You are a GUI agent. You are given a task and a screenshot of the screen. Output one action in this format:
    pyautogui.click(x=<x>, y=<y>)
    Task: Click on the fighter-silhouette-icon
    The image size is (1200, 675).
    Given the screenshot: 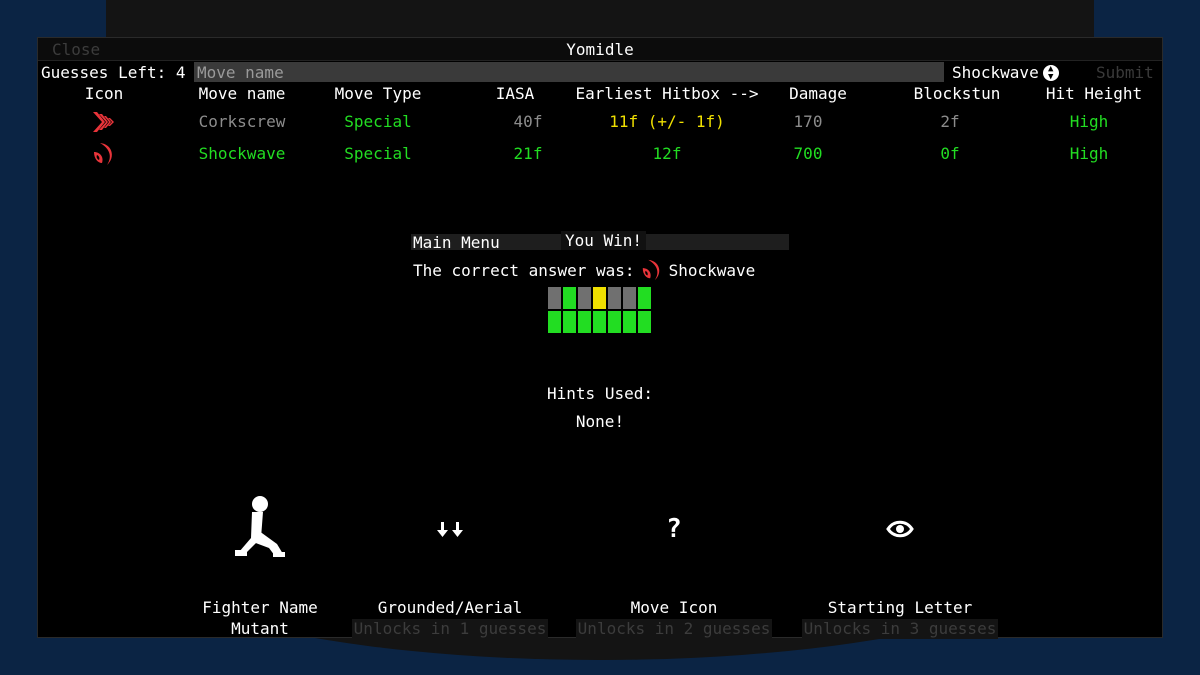 What is the action you would take?
    pyautogui.click(x=260, y=529)
    